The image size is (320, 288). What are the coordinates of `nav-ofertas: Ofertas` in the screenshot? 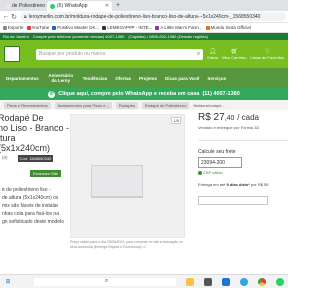 It's located at (123, 78).